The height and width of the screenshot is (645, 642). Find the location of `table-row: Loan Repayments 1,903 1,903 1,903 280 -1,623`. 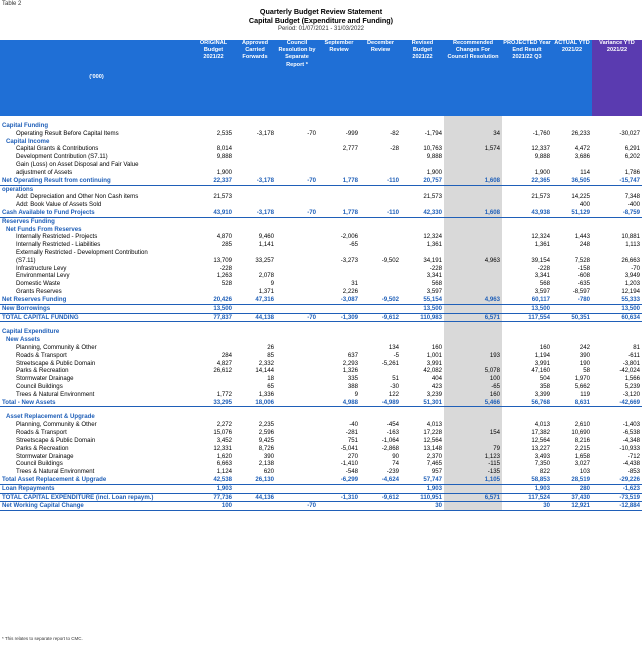

table-row: Loan Repayments 1,903 1,903 1,903 280 -1,623 is located at coordinates (321, 489).